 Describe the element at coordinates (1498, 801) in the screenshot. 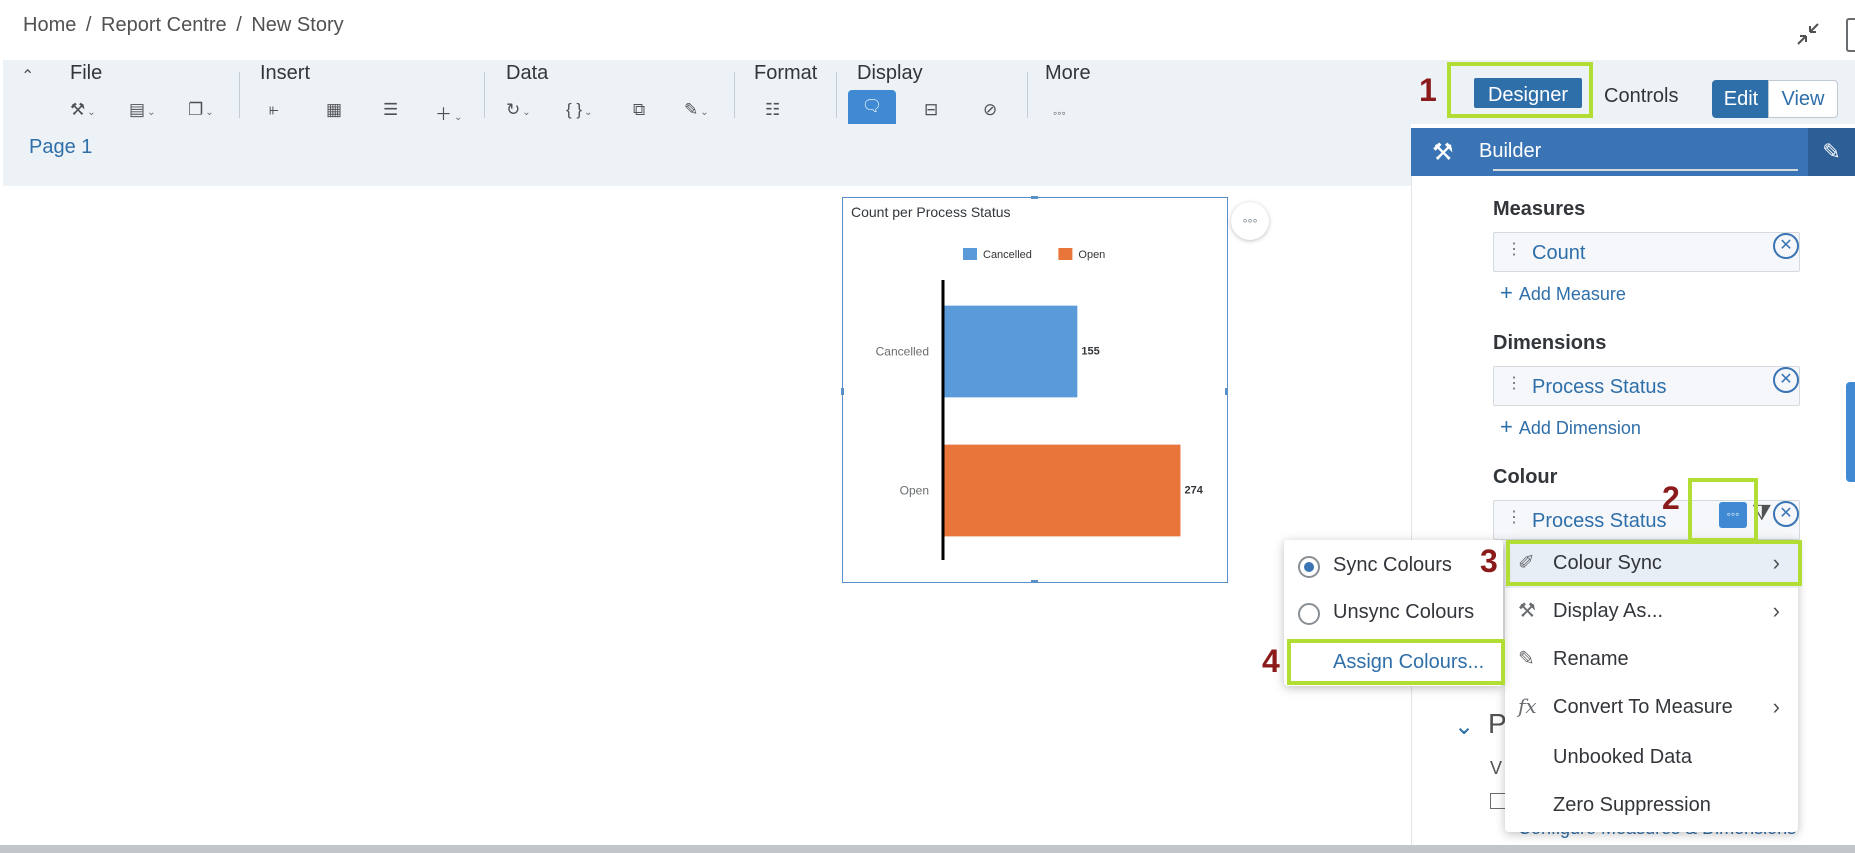

I see `checkbox` at that location.